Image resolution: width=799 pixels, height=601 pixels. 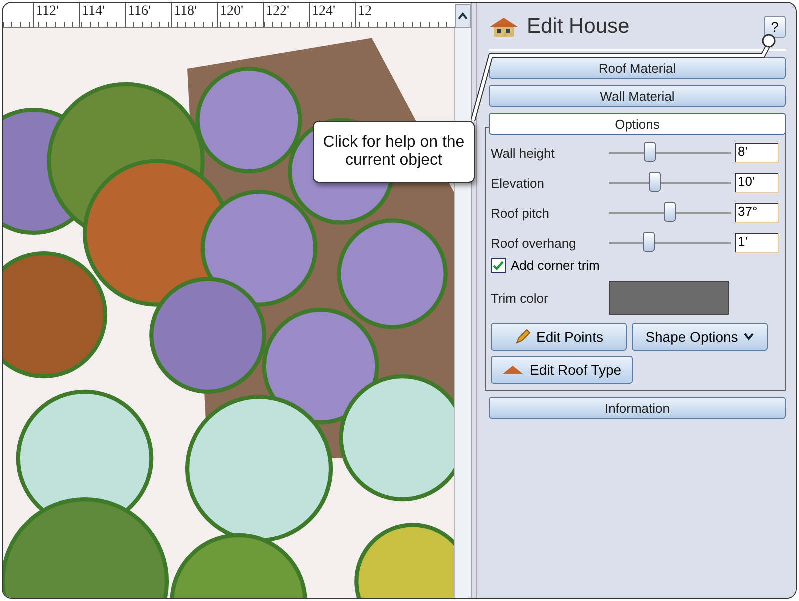 I want to click on slider-label: Wall height, so click(x=523, y=153).